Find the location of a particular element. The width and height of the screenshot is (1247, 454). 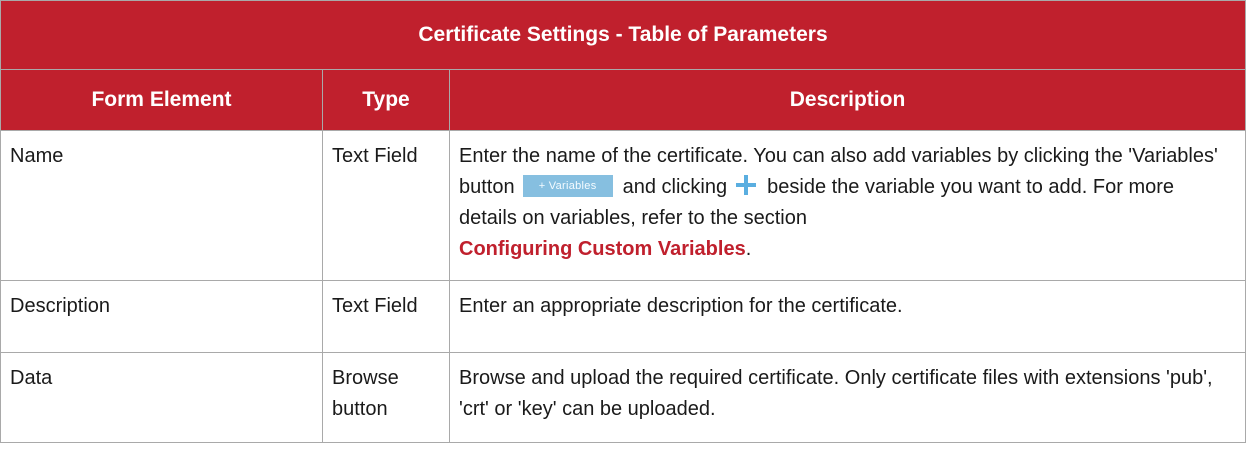

plus-icon is located at coordinates (746, 185).